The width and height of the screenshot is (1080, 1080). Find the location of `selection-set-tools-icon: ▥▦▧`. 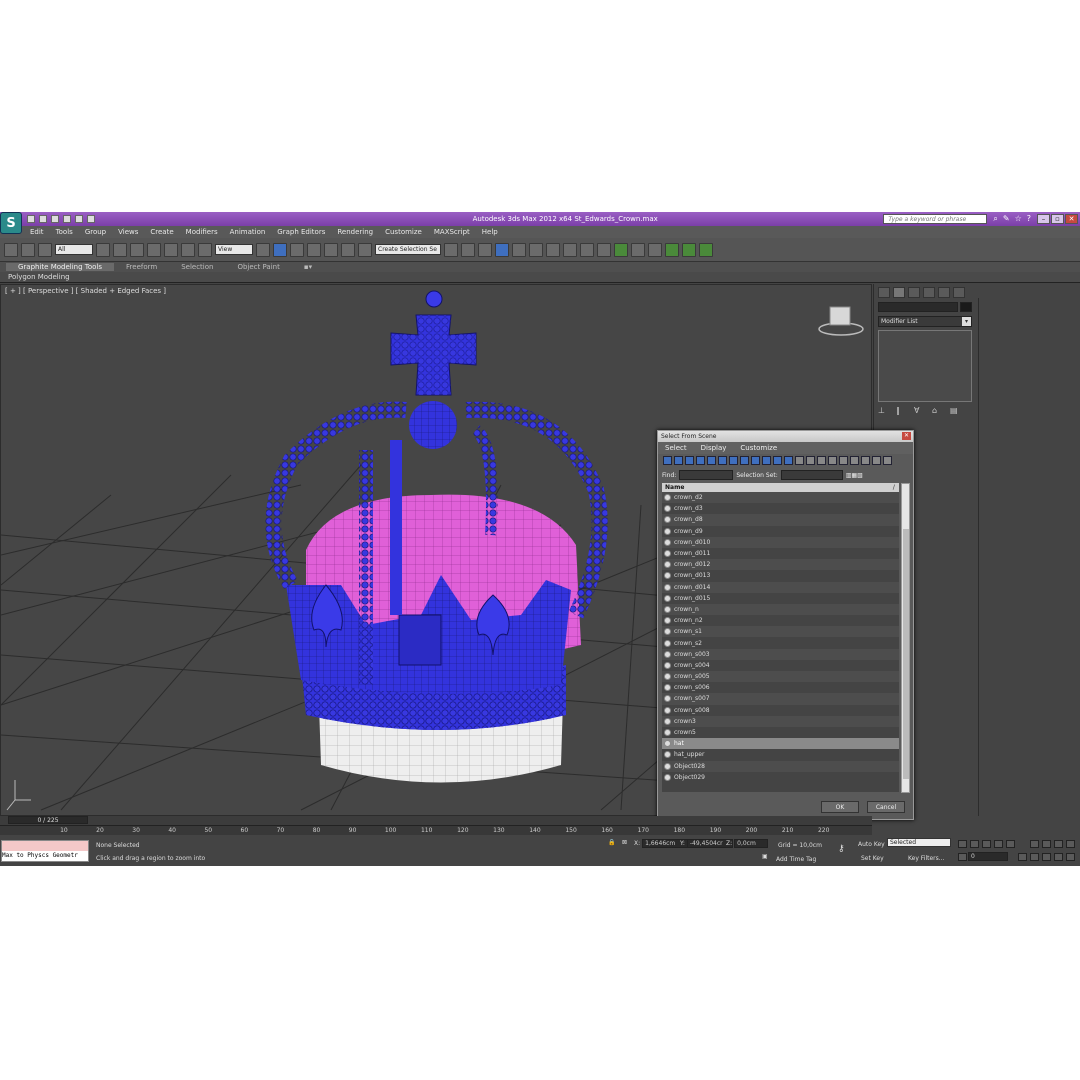

selection-set-tools-icon: ▥▦▧ is located at coordinates (854, 475).